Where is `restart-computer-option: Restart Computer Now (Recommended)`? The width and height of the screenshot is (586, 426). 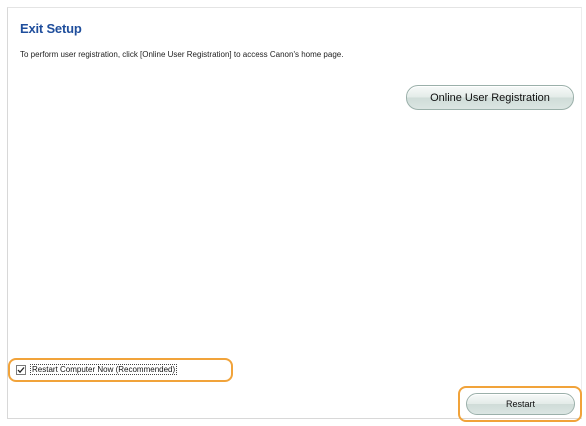 restart-computer-option: Restart Computer Now (Recommended) is located at coordinates (97, 369).